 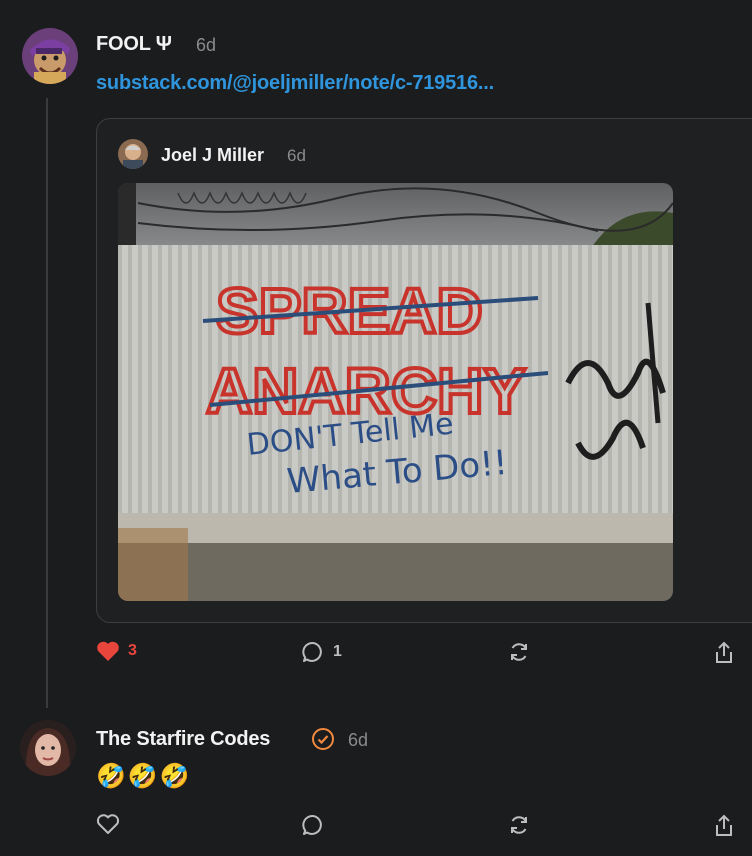 I want to click on comment-button: 1, so click(x=321, y=652).